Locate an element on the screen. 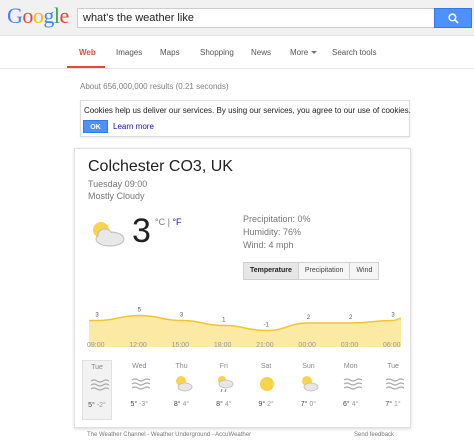 Image resolution: width=474 pixels, height=445 pixels. unit-celsius: °C is located at coordinates (160, 222).